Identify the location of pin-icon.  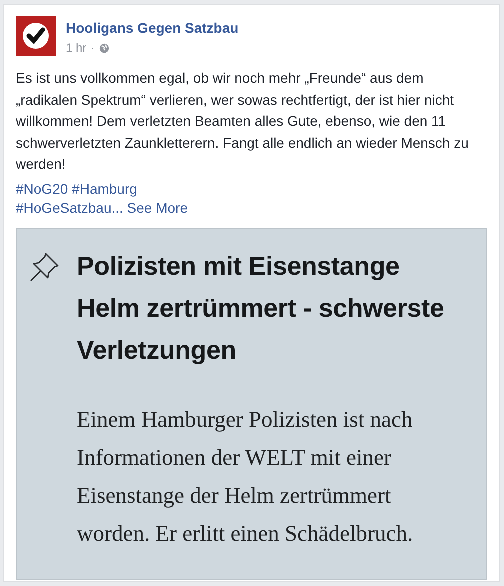
(45, 266).